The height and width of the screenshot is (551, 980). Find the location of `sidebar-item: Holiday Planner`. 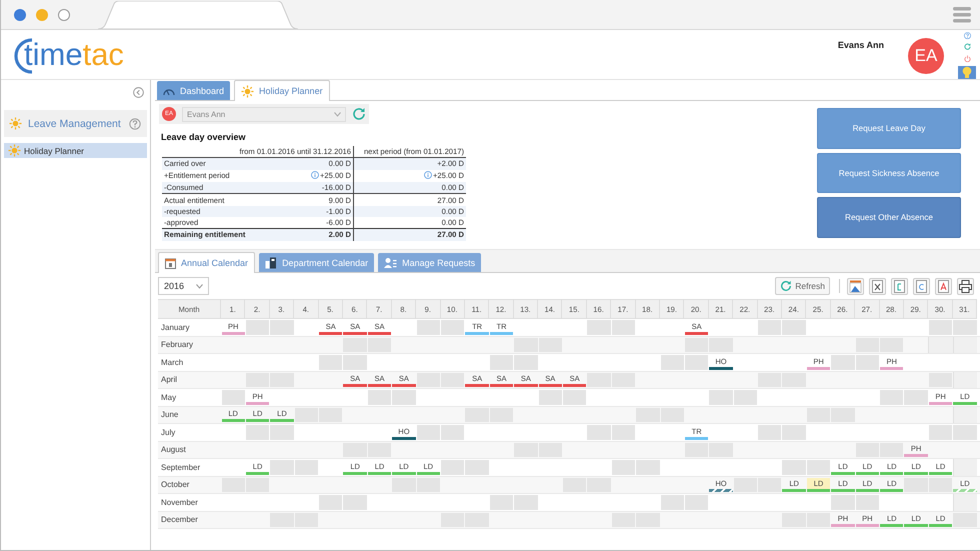

sidebar-item: Holiday Planner is located at coordinates (75, 150).